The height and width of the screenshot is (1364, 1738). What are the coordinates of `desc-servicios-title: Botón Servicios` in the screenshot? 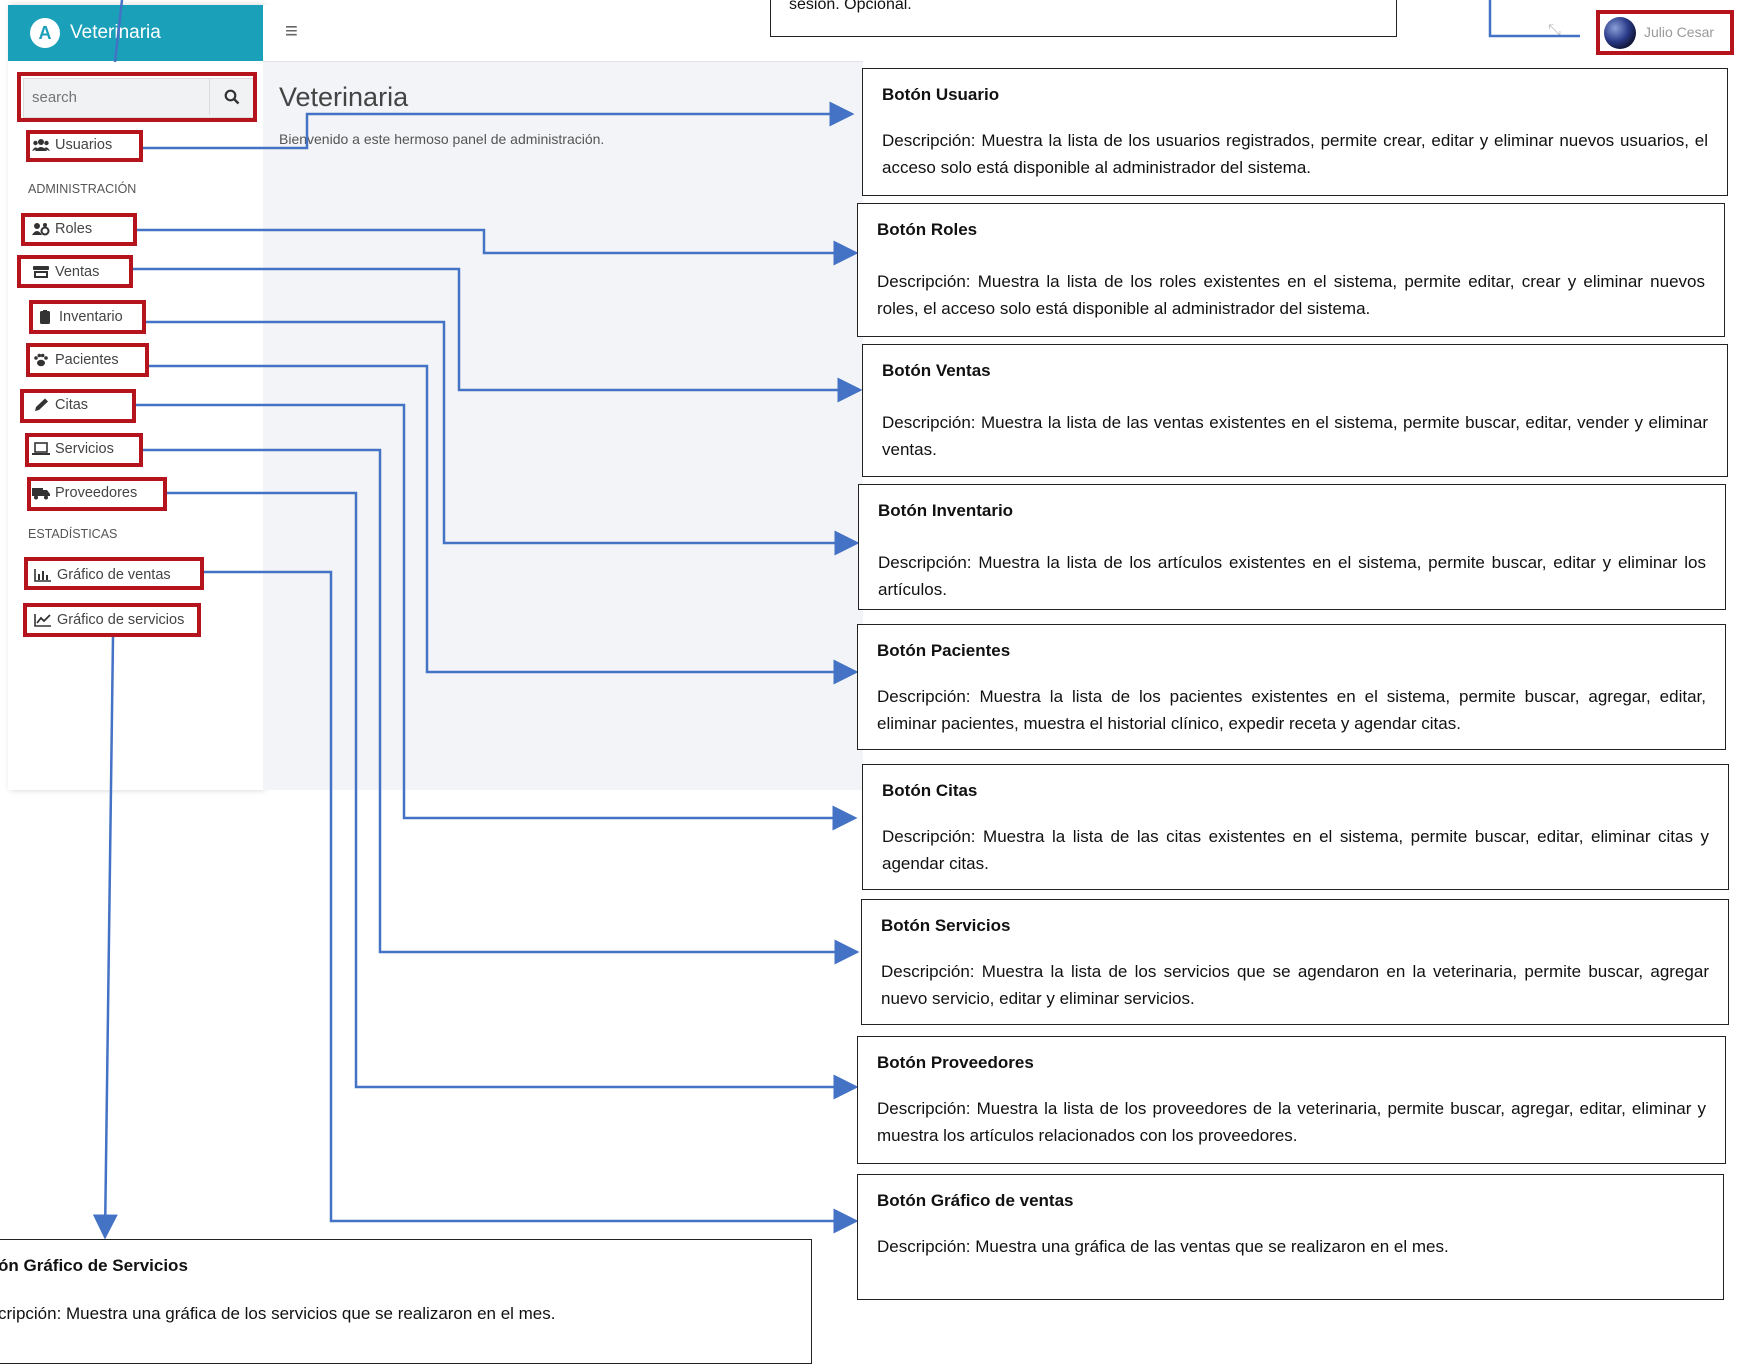 It's located at (946, 925).